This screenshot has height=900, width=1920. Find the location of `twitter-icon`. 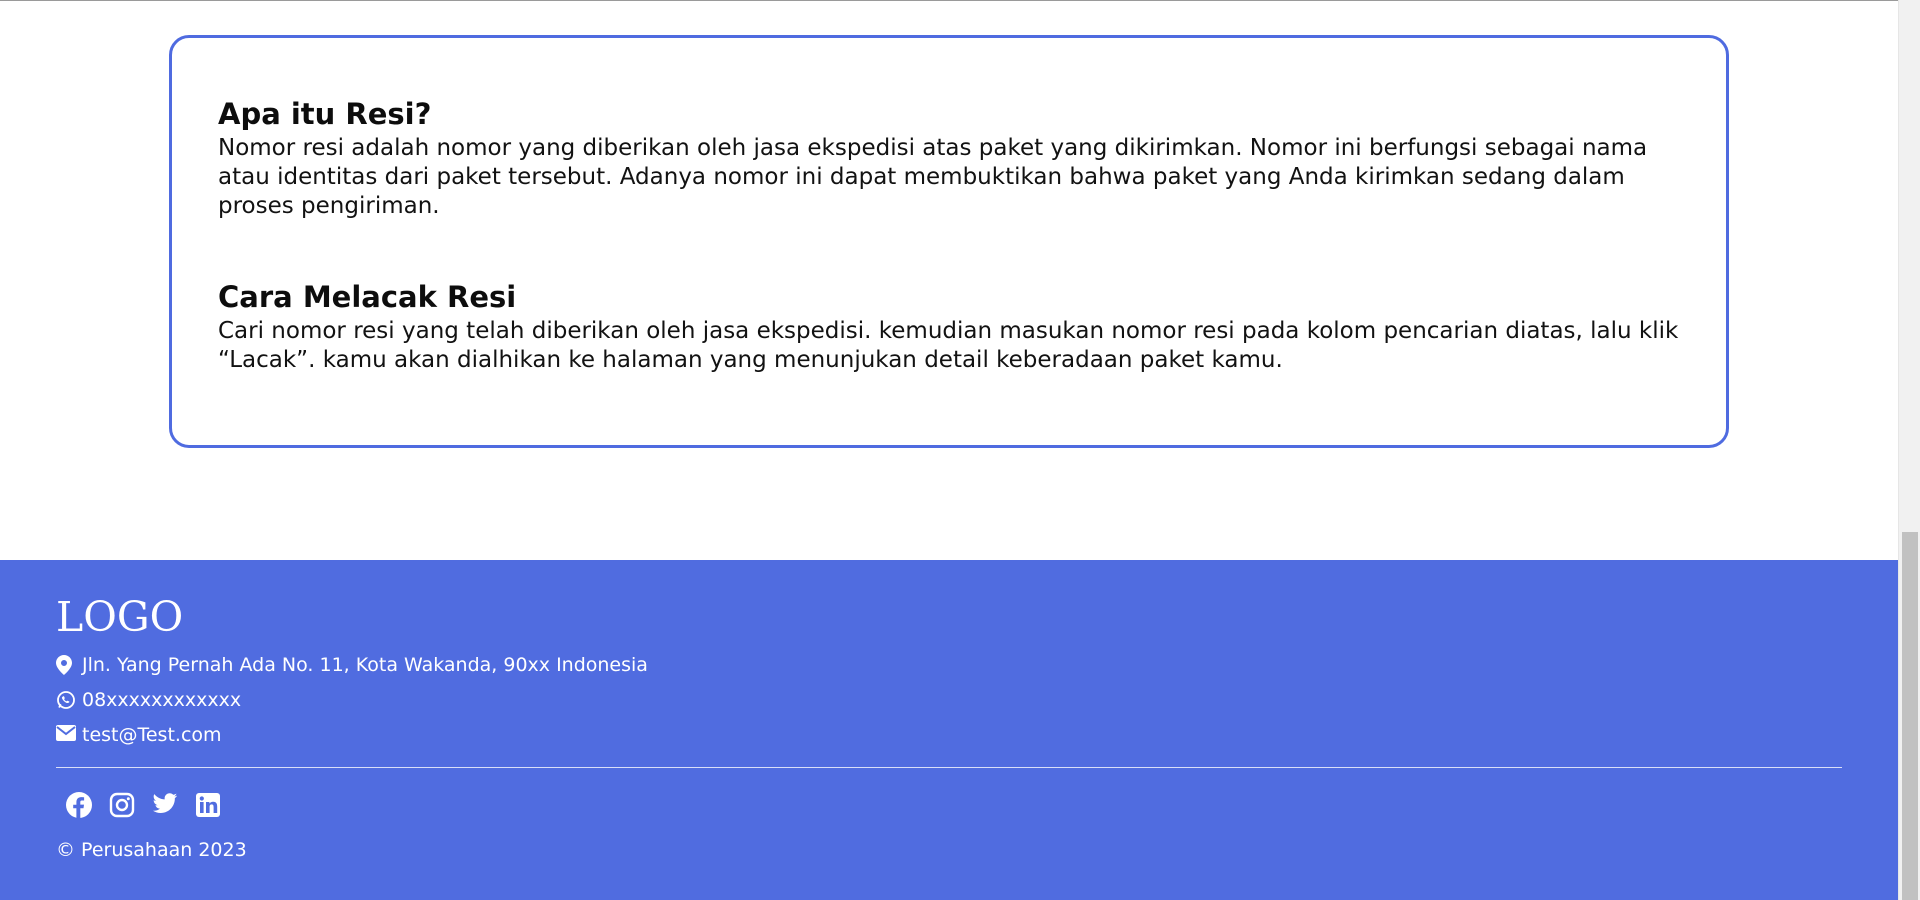

twitter-icon is located at coordinates (165, 805).